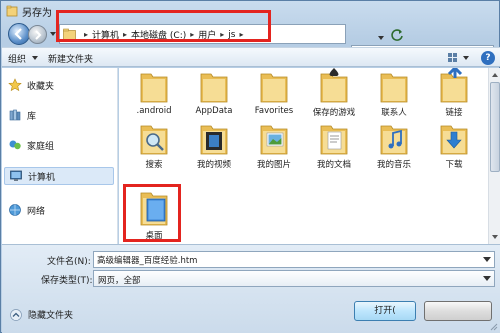 Image resolution: width=500 pixels, height=333 pixels. What do you see at coordinates (274, 88) in the screenshot?
I see `favorites-folder-icon` at bounding box center [274, 88].